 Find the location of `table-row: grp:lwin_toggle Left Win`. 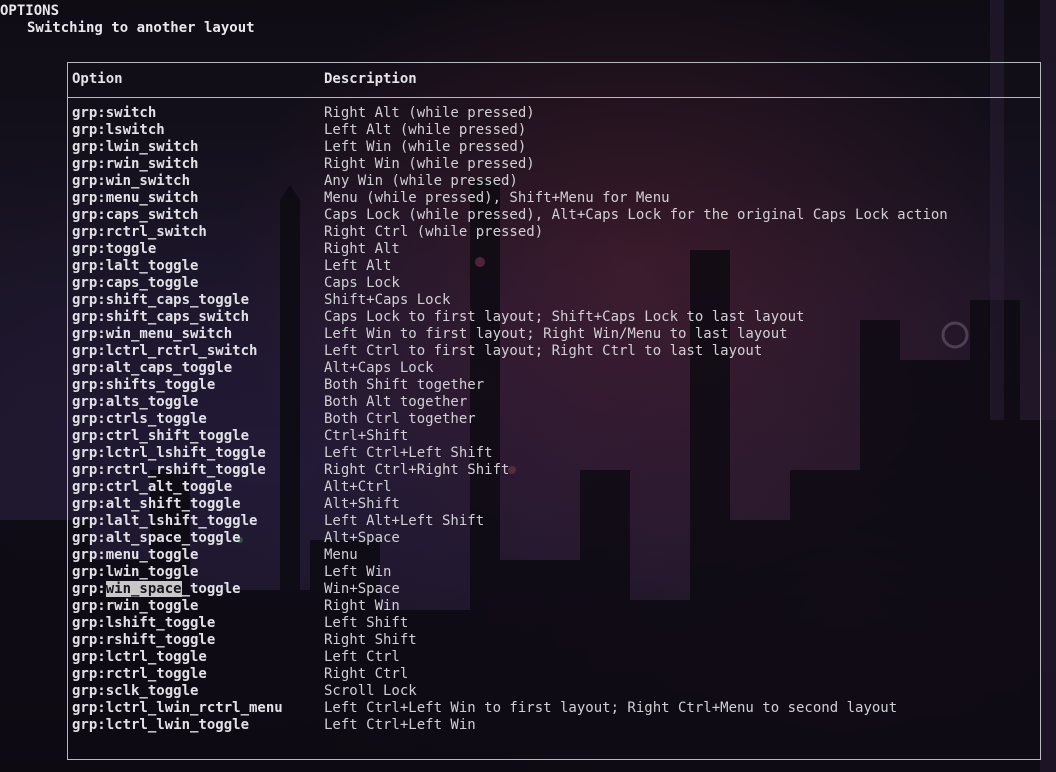

table-row: grp:lwin_toggle Left Win is located at coordinates (552, 572).